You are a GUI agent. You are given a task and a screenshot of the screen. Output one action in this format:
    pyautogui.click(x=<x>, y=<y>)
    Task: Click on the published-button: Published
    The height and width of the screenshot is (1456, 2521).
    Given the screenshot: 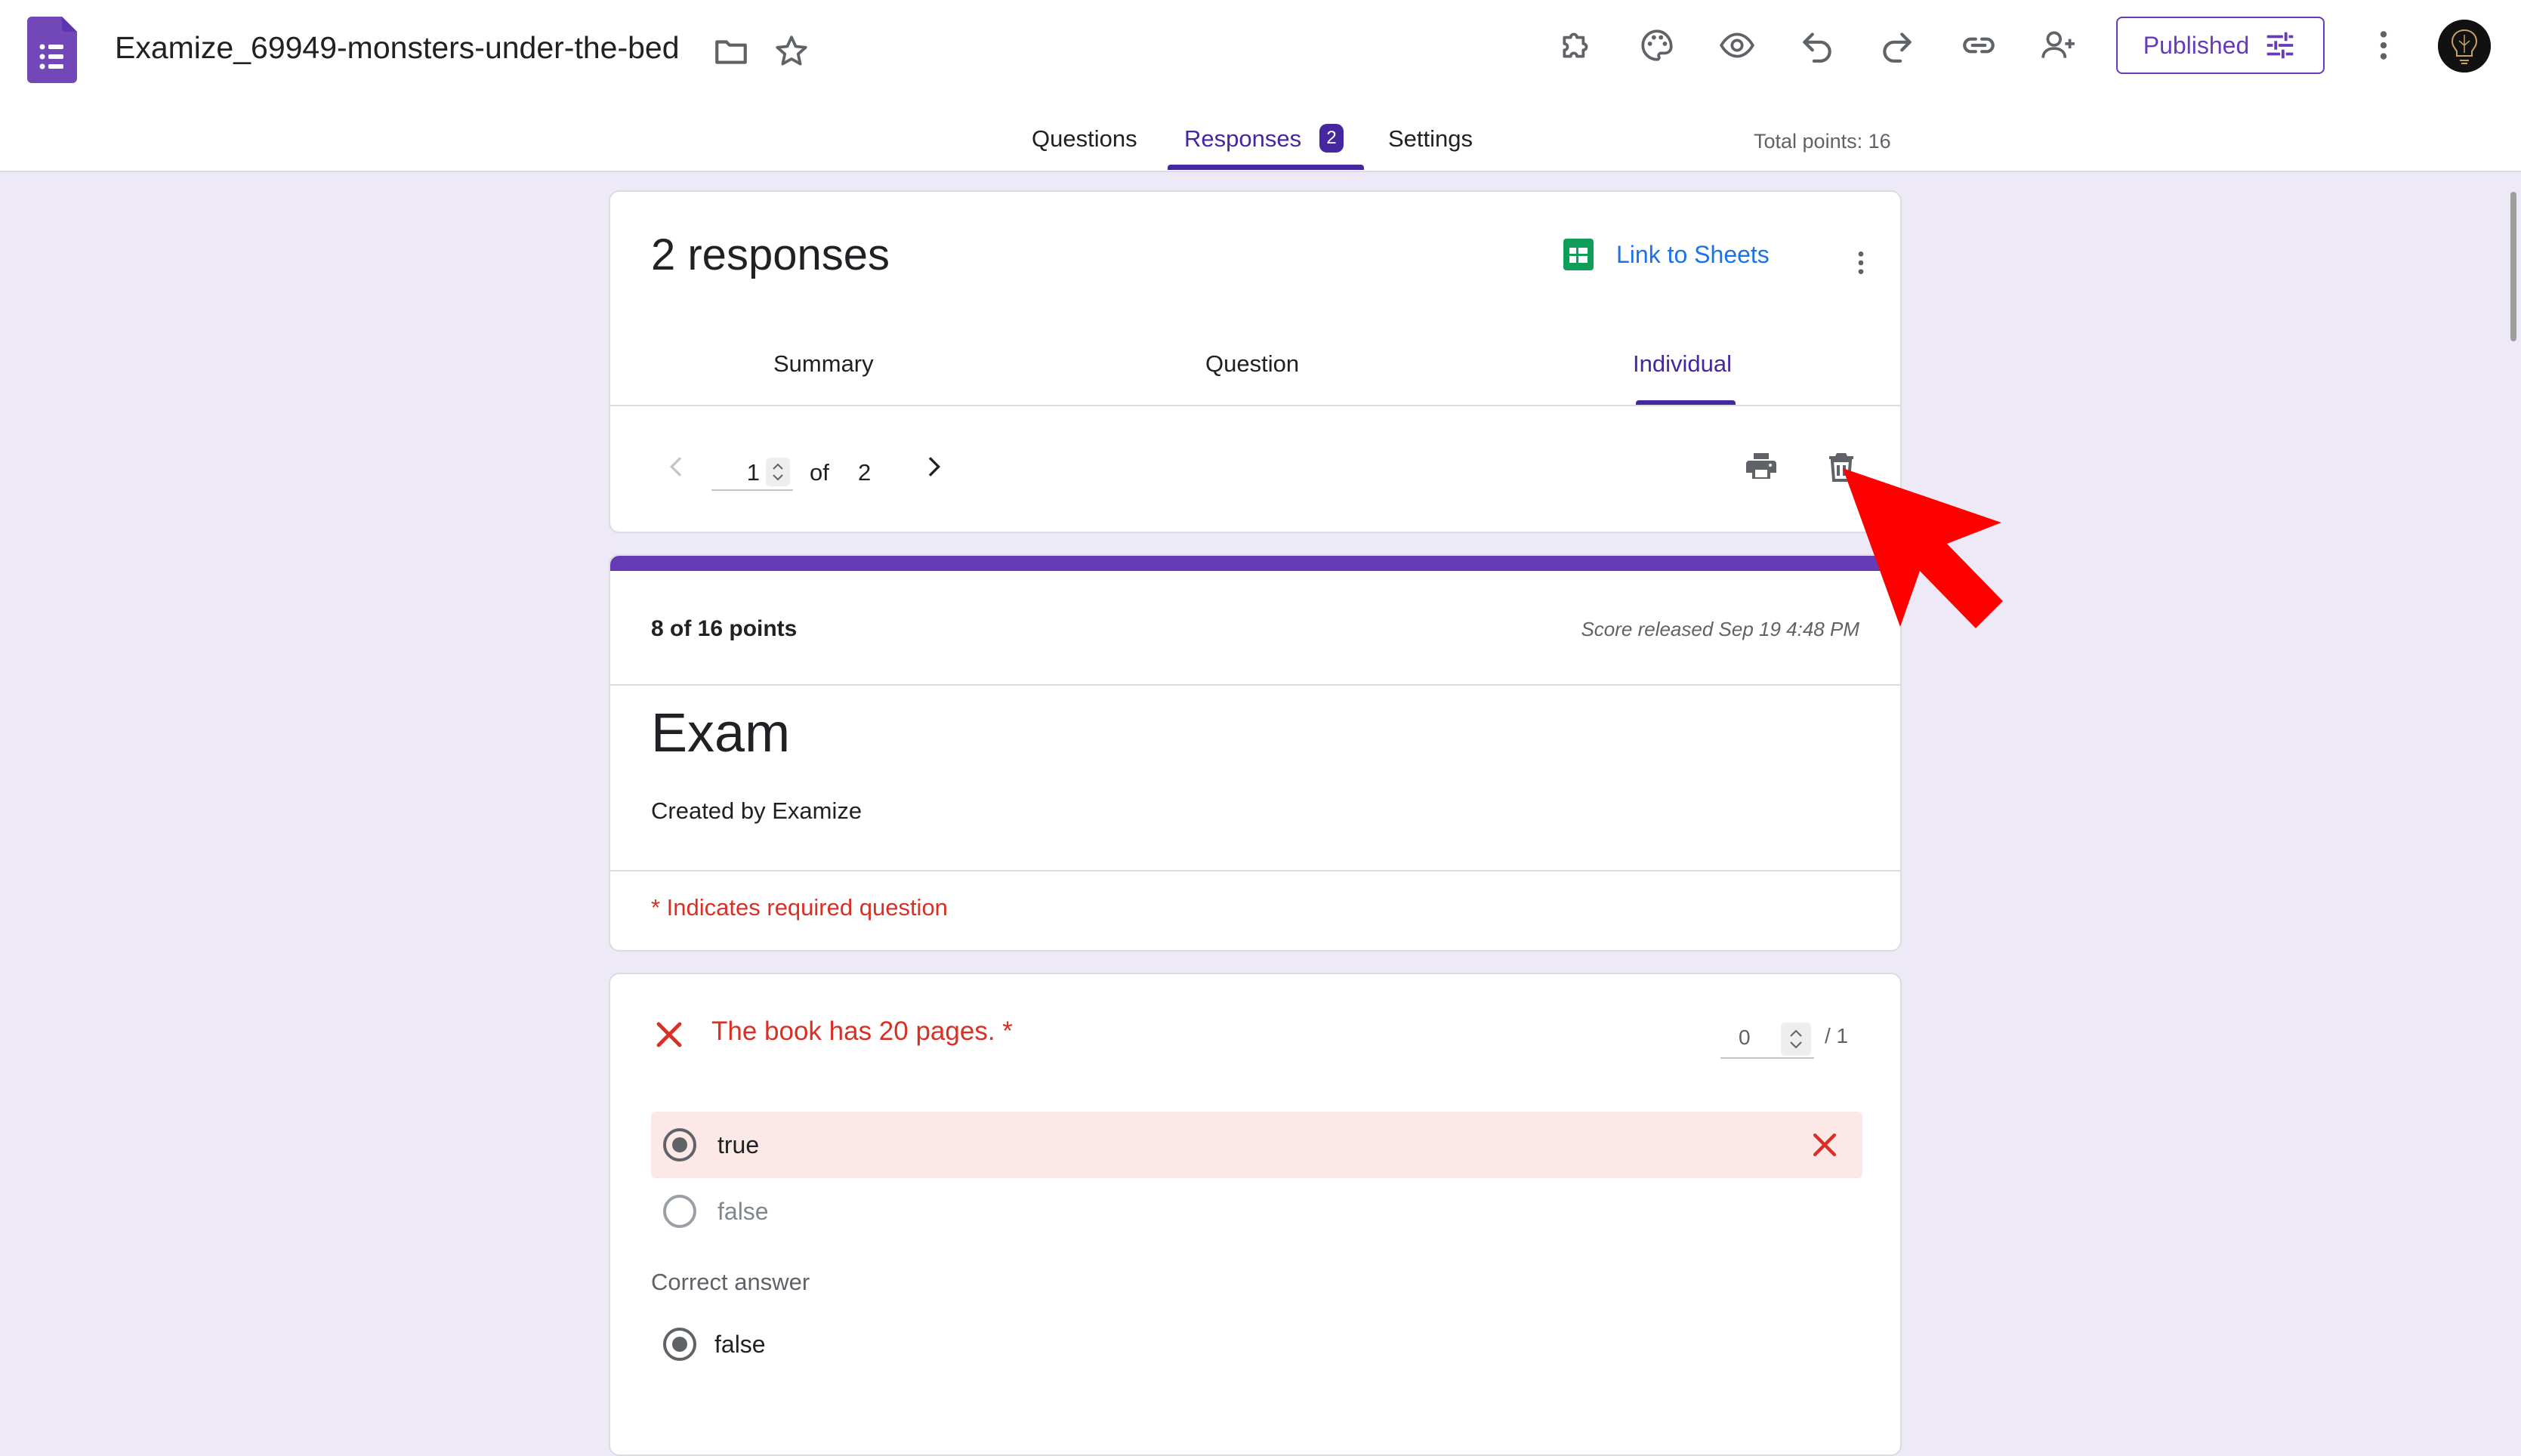 What is the action you would take?
    pyautogui.click(x=2221, y=45)
    